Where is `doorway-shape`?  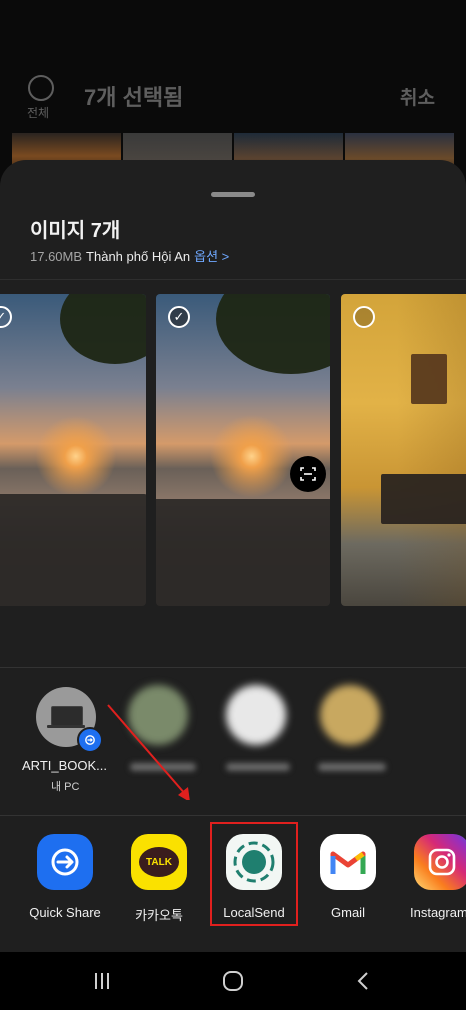
doorway-shape is located at coordinates (423, 499).